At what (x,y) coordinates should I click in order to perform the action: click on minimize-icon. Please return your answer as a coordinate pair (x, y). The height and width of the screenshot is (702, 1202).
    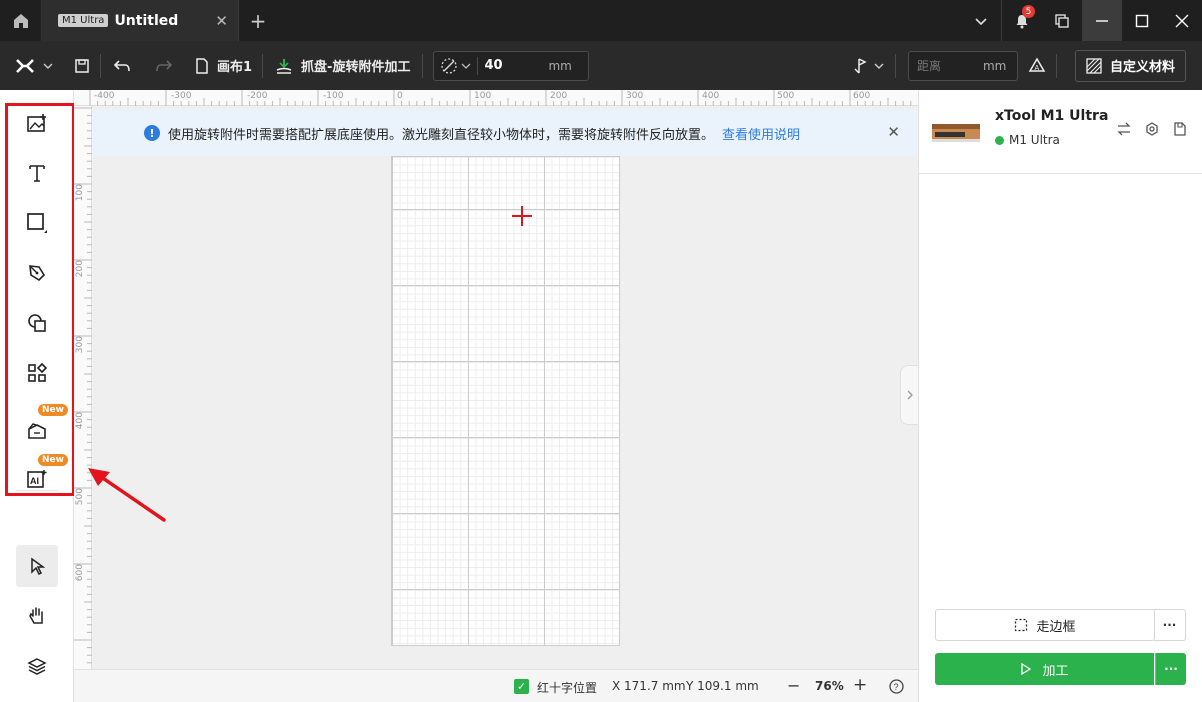
    Looking at the image, I should click on (1102, 20).